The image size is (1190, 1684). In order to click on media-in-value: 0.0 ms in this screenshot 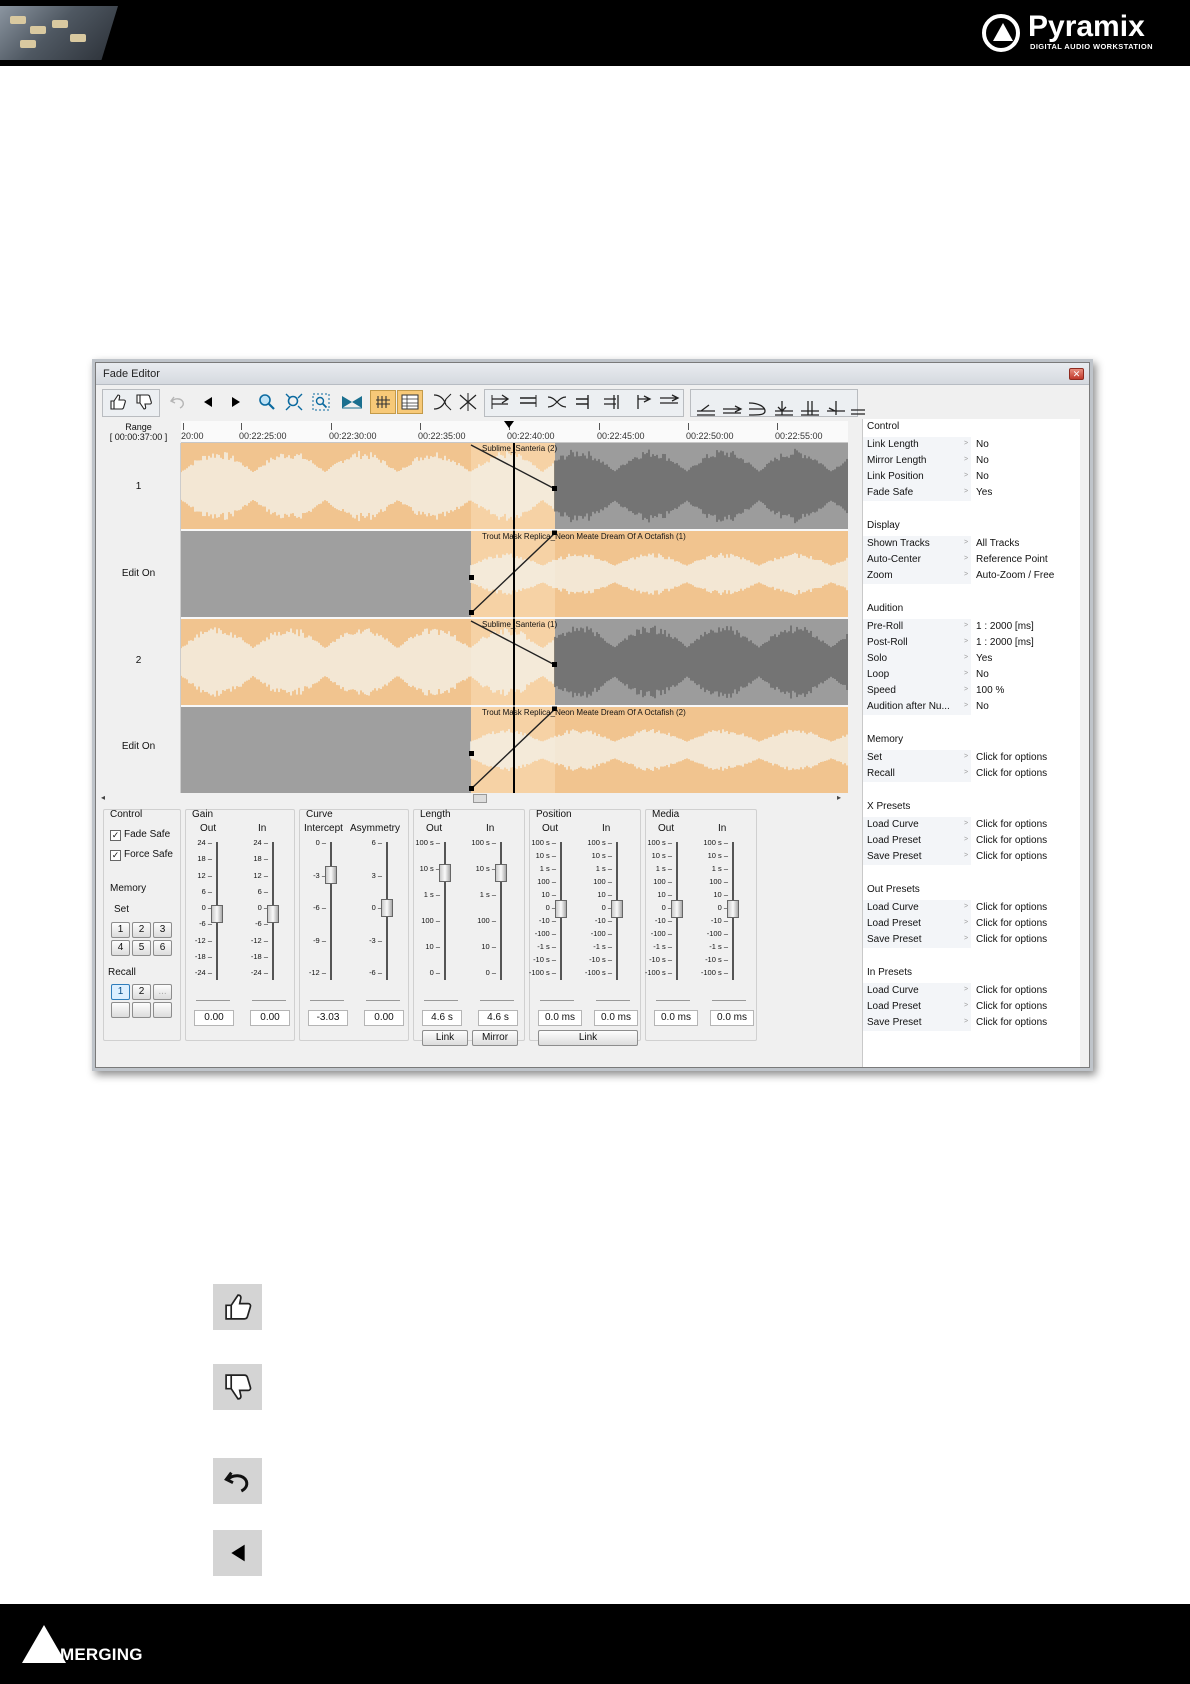, I will do `click(732, 1018)`.